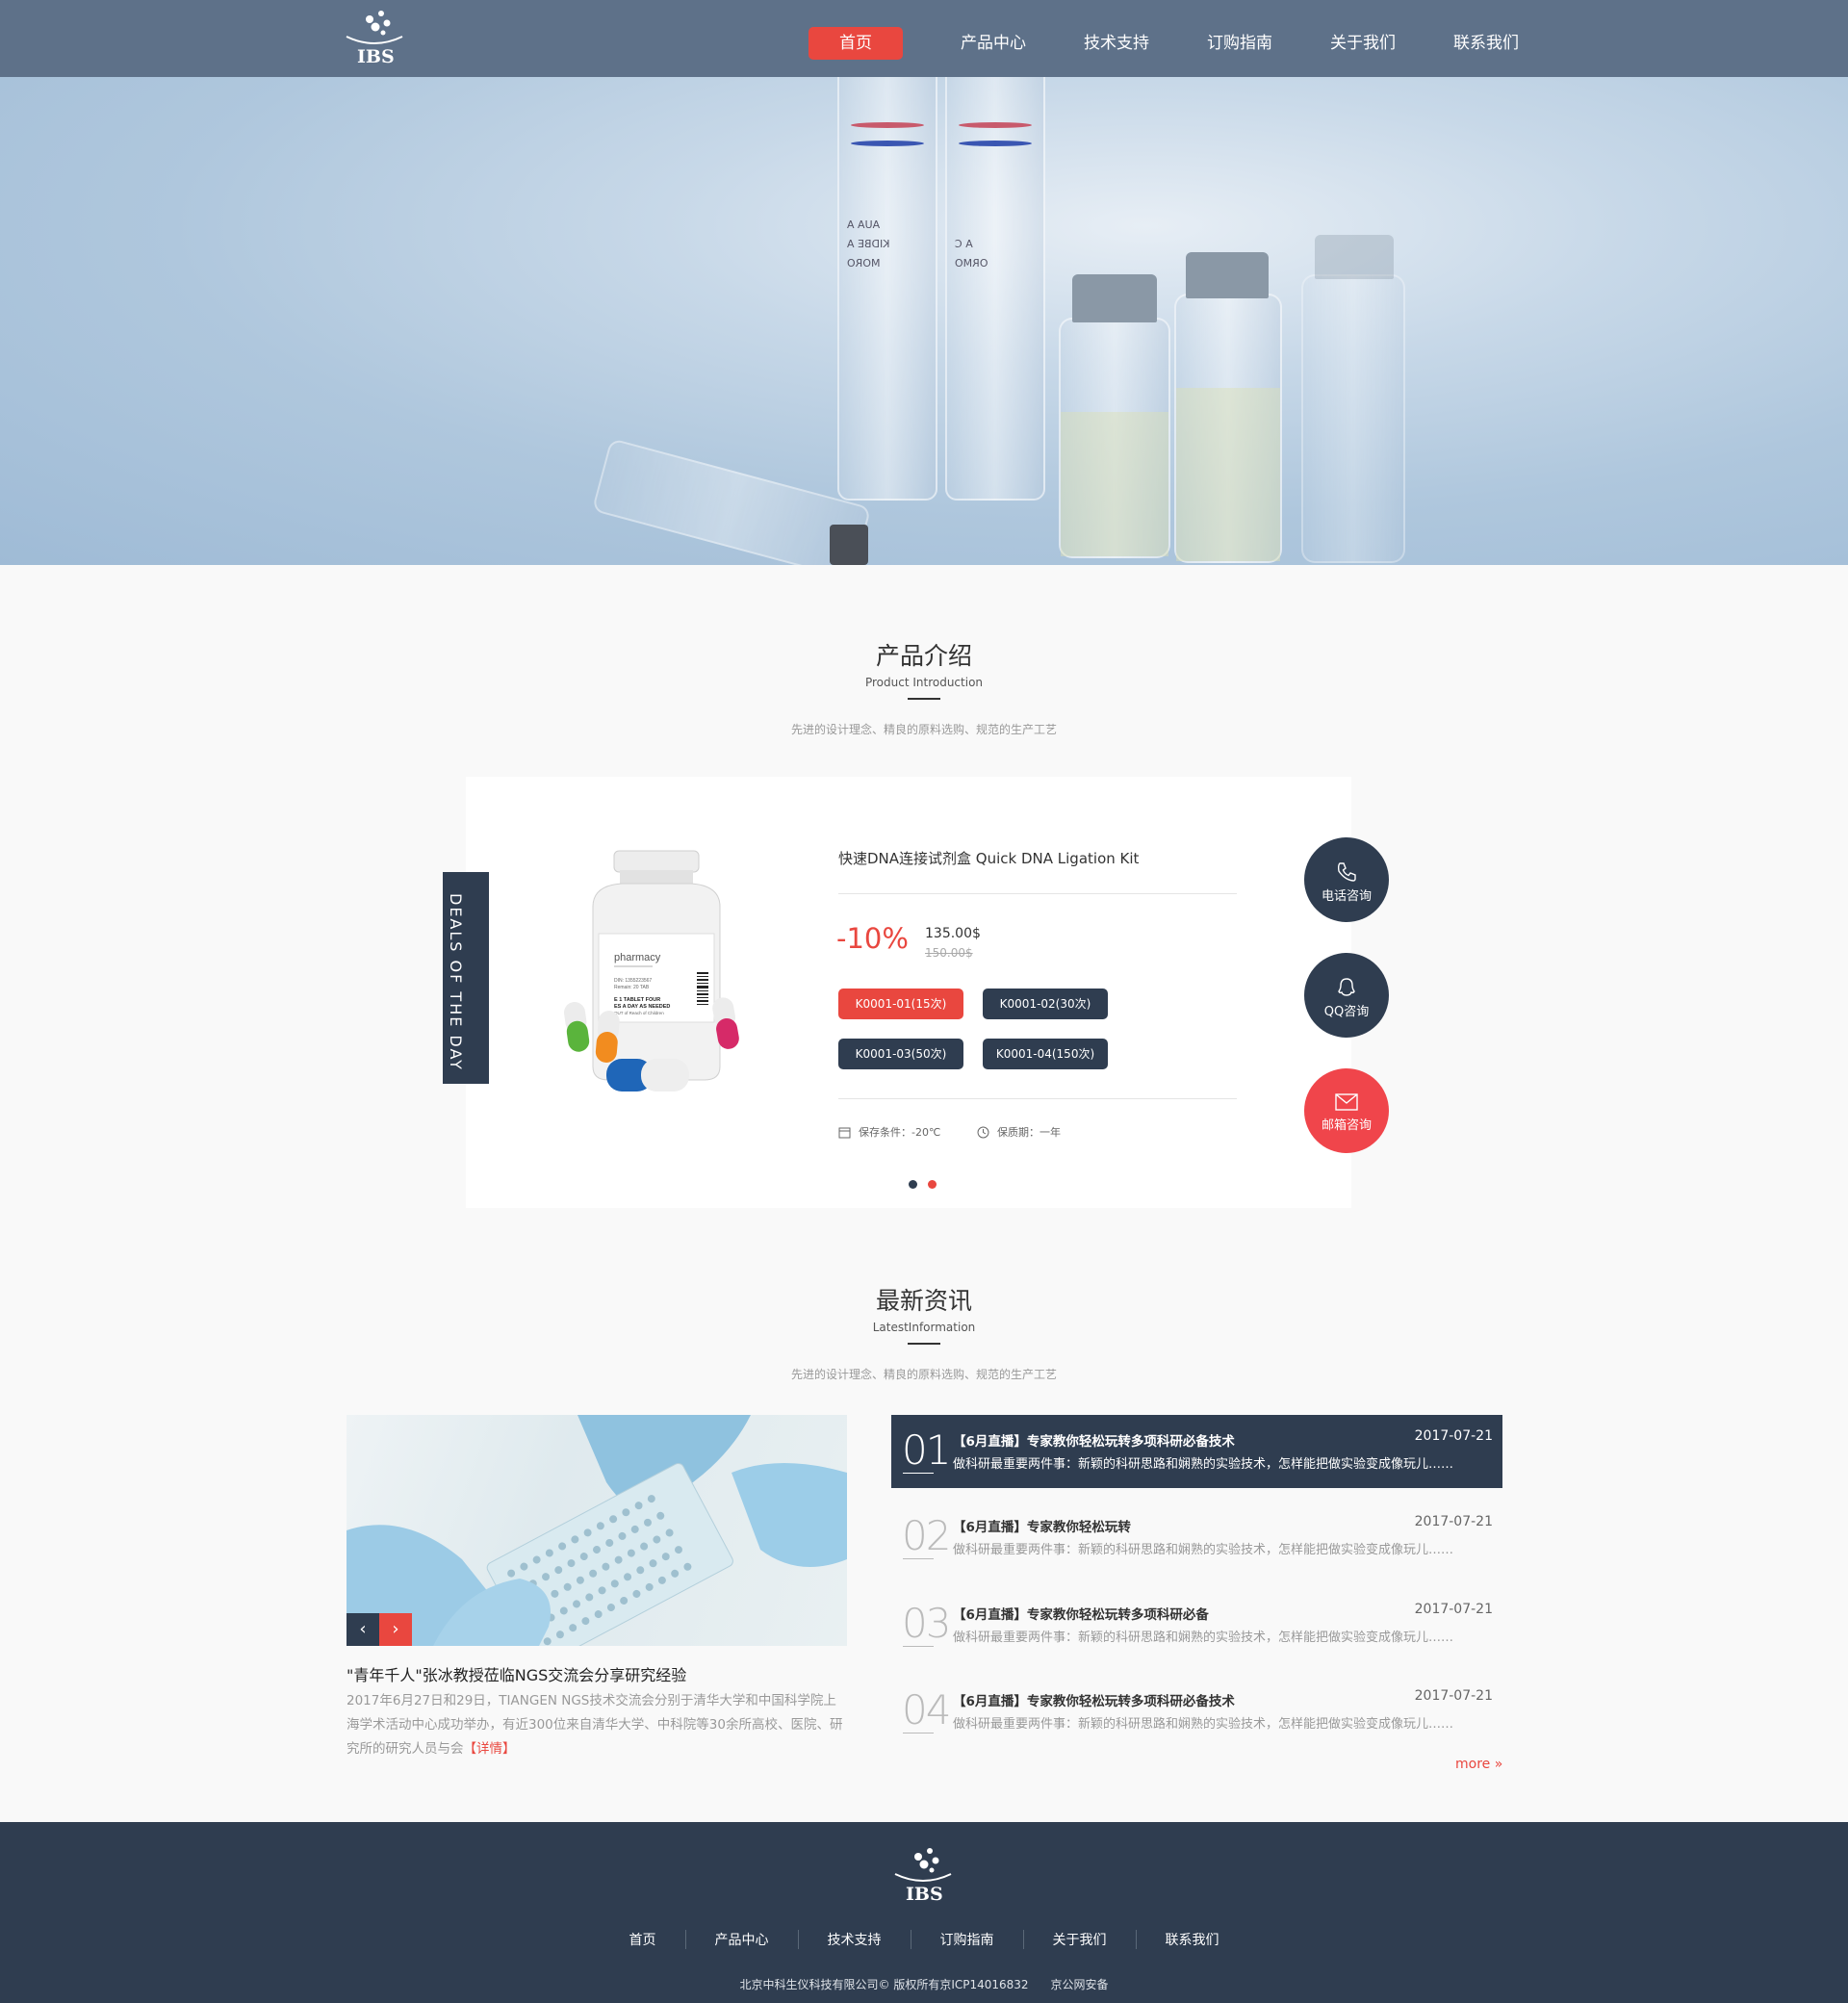 The width and height of the screenshot is (1848, 2003). I want to click on lab-gloves-illustration, so click(596, 1531).